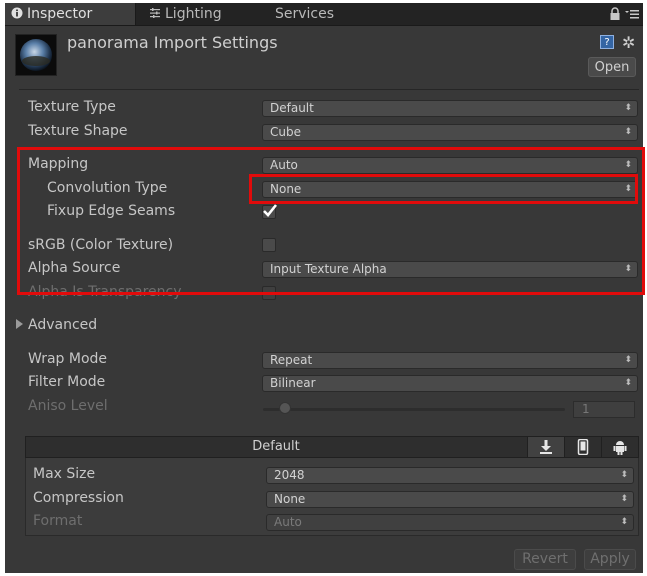 The height and width of the screenshot is (576, 647). Describe the element at coordinates (607, 42) in the screenshot. I see `help-icon: ?` at that location.